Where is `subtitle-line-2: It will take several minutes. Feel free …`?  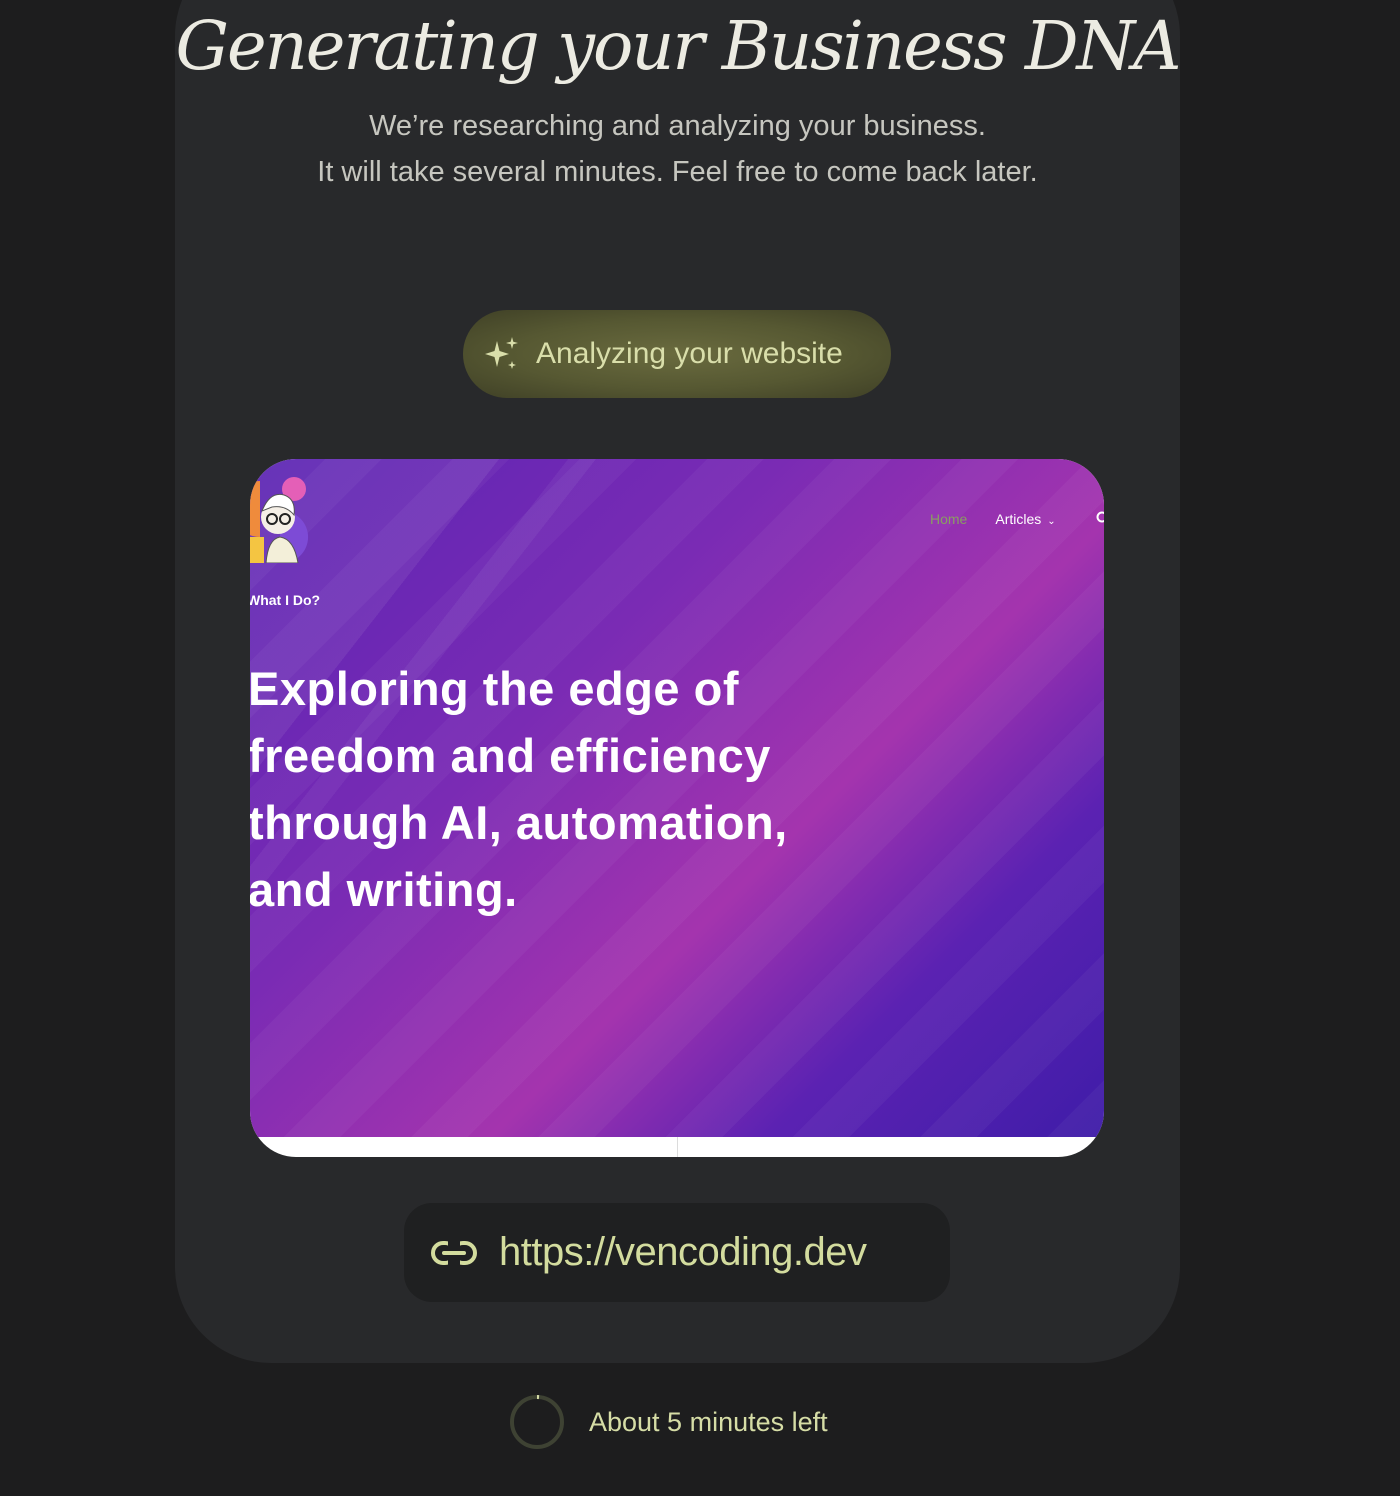 subtitle-line-2: It will take several minutes. Feel free … is located at coordinates (677, 172).